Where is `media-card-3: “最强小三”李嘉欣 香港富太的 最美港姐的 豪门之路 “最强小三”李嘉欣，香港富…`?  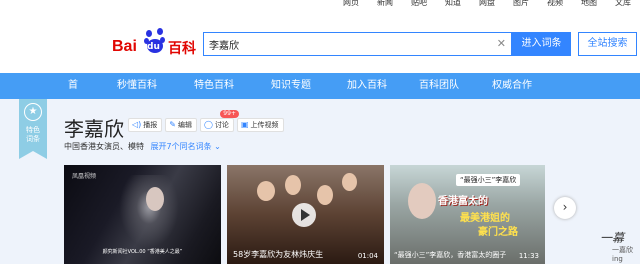 media-card-3: “最强小三”李嘉欣 香港富太的 最美港姐的 豪门之路 “最强小三”李嘉欣，香港富… is located at coordinates (467, 214).